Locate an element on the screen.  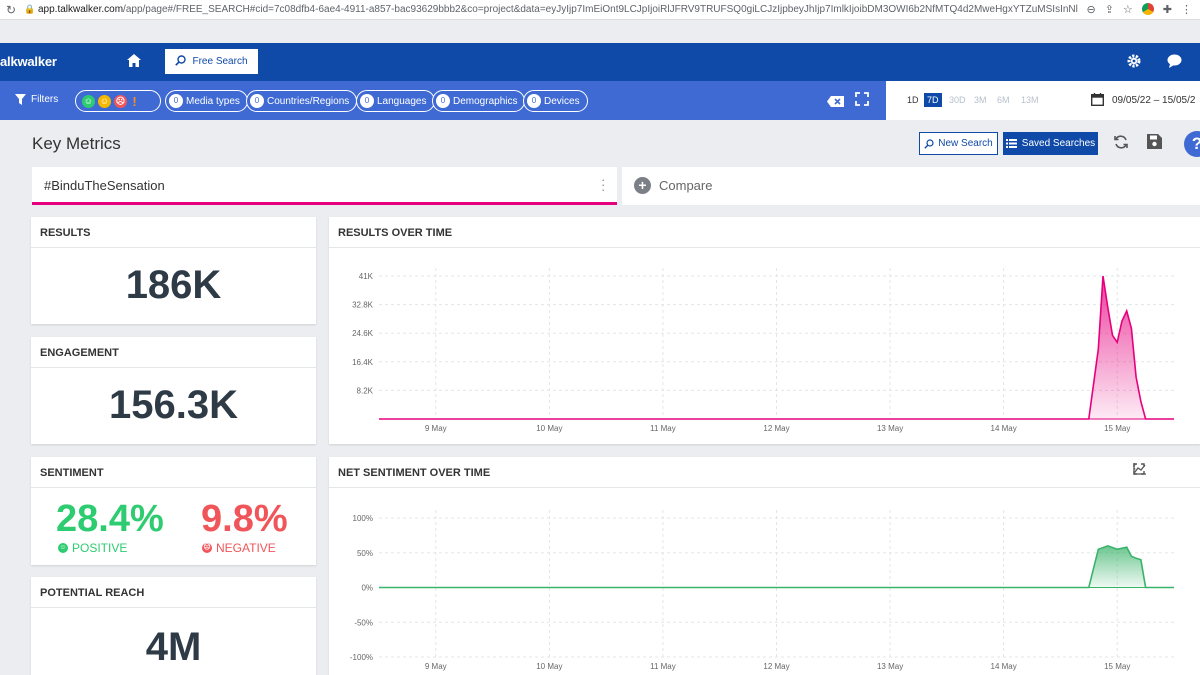
share-icon: ⇪ is located at coordinates (1109, 9).